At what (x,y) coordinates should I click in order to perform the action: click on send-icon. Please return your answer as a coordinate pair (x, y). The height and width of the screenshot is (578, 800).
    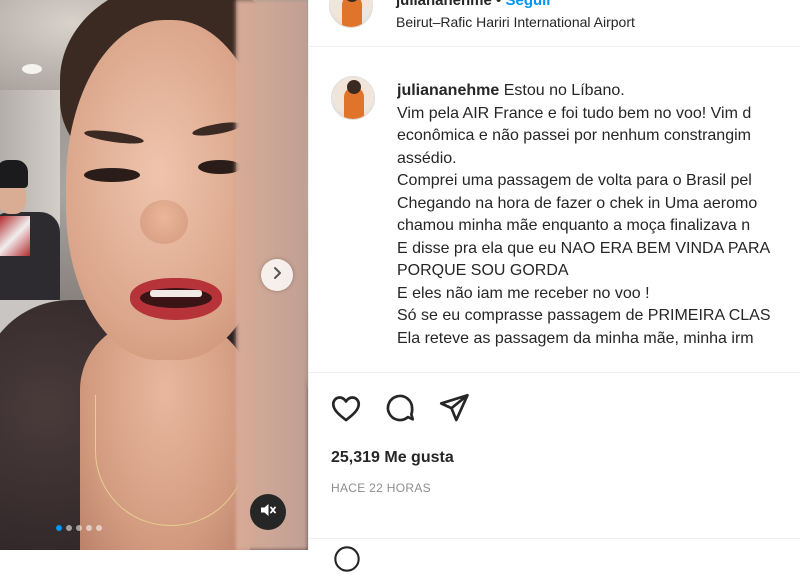
    Looking at the image, I should click on (454, 411).